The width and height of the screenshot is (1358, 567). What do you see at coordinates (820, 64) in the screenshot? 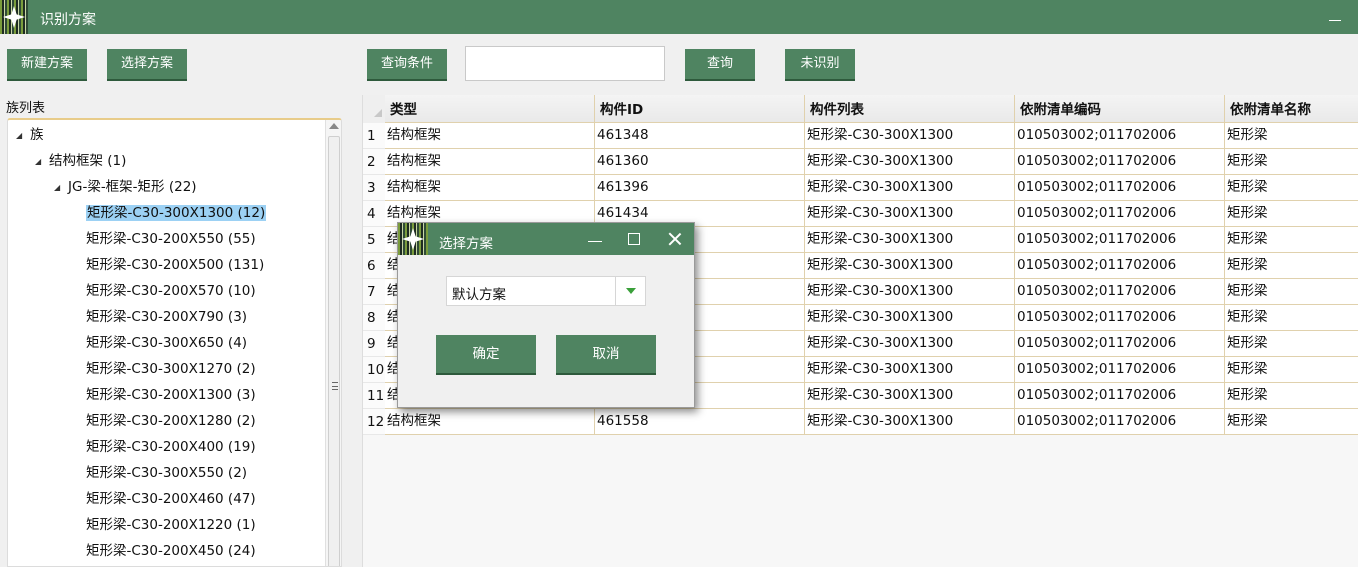
I see `unrecognized-button: 未识别` at bounding box center [820, 64].